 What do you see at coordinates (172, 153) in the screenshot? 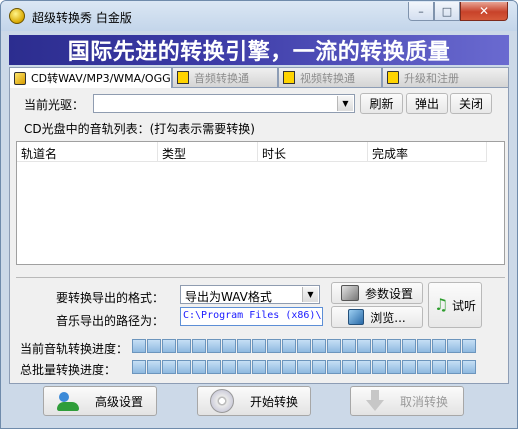
I see `column-type: 类型` at bounding box center [172, 153].